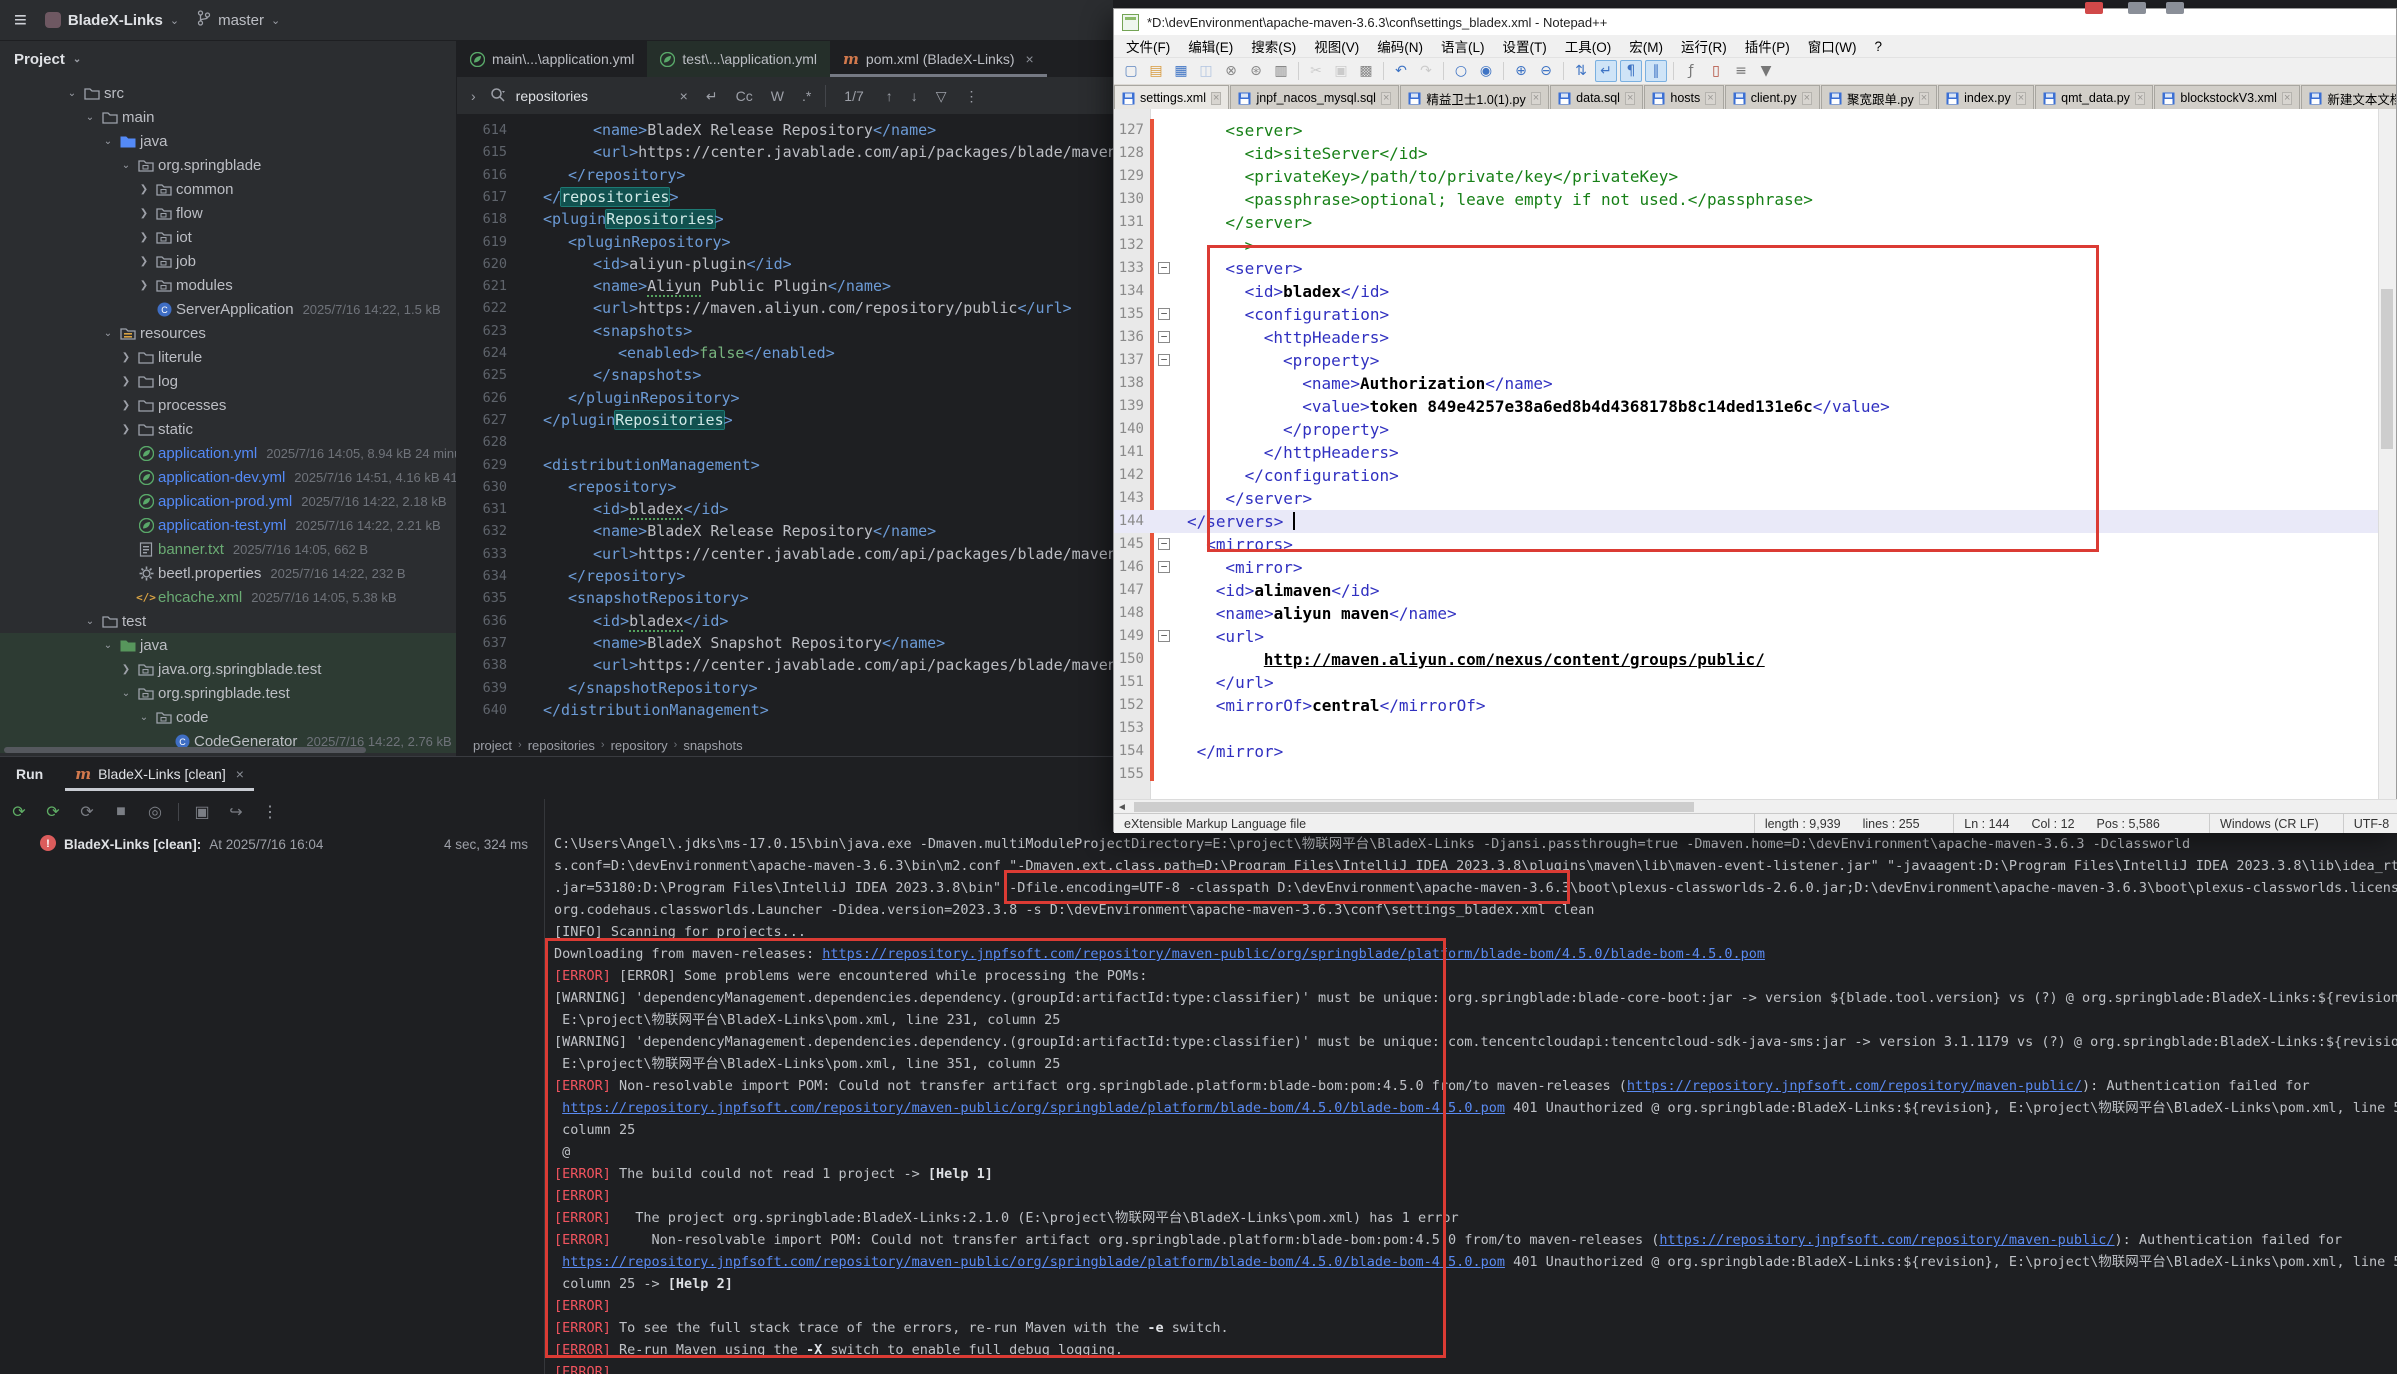  Describe the element at coordinates (1273, 46) in the screenshot. I see `menu-S: 搜索(S)` at that location.